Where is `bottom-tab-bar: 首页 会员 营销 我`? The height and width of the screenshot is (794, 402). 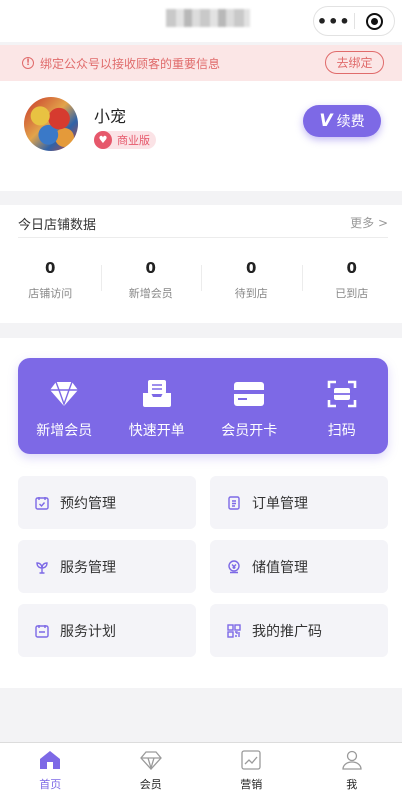
bottom-tab-bar: 首页 会员 营销 我 is located at coordinates (201, 768).